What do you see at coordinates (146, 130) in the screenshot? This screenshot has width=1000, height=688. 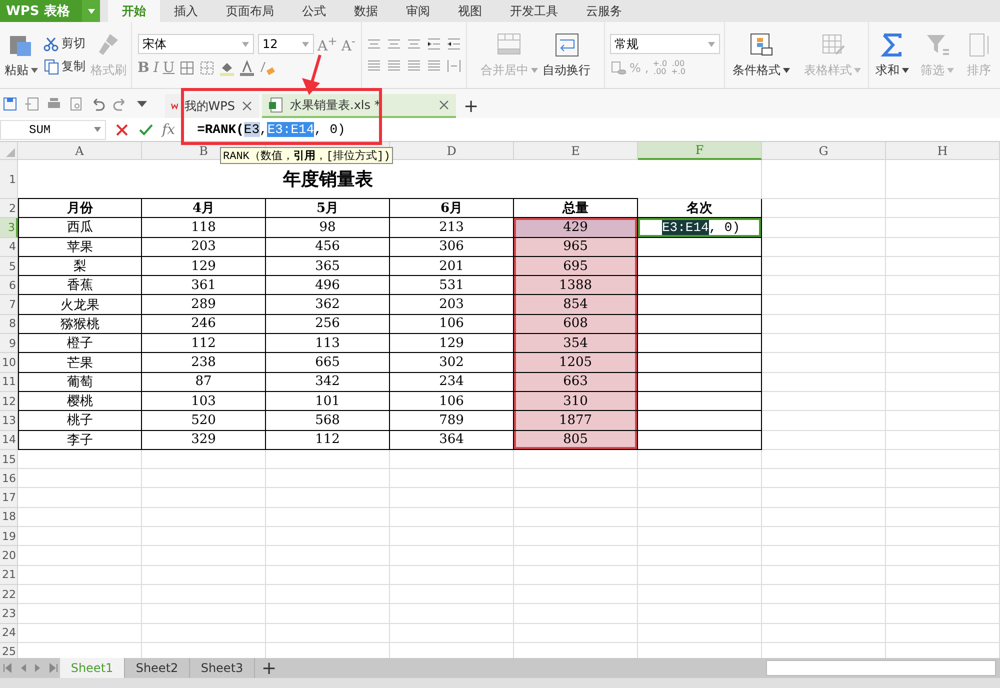 I see `confirm-icon` at bounding box center [146, 130].